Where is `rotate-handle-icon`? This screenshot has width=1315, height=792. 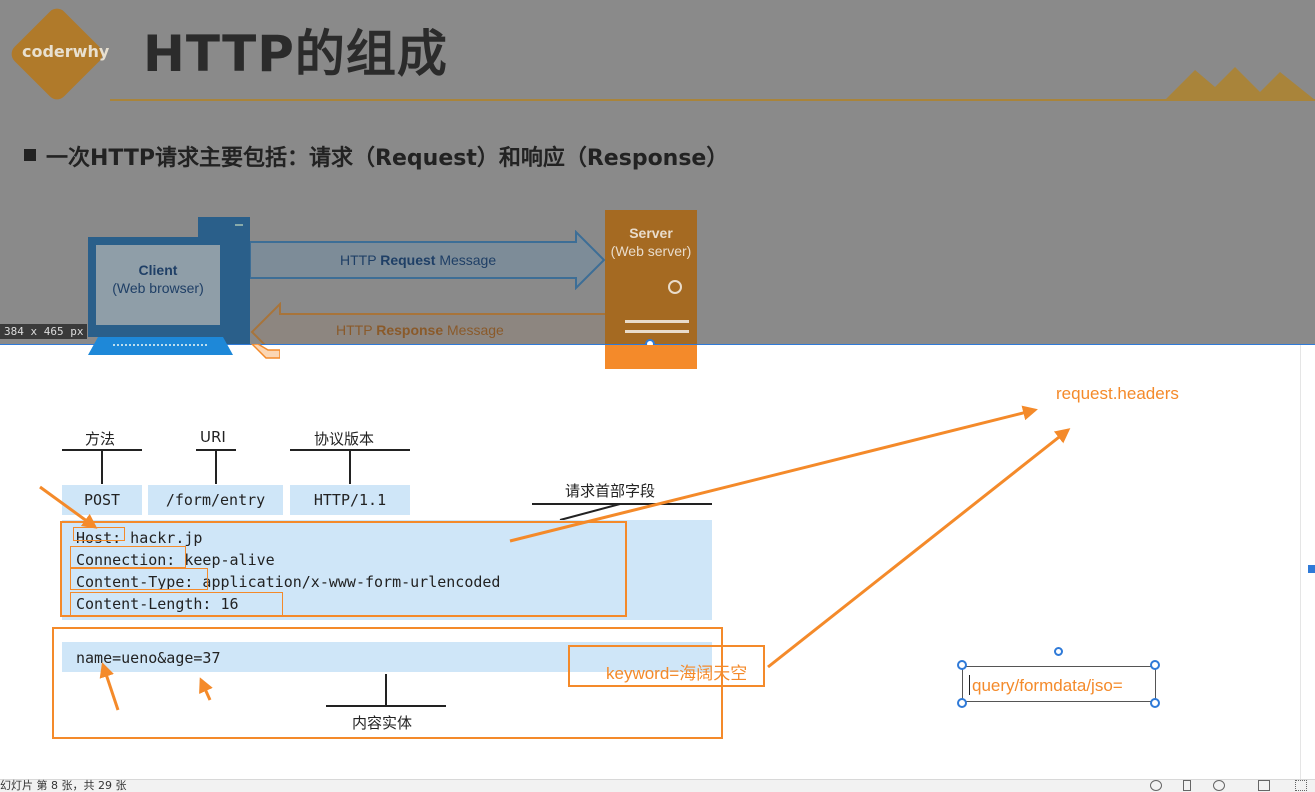 rotate-handle-icon is located at coordinates (1058, 651).